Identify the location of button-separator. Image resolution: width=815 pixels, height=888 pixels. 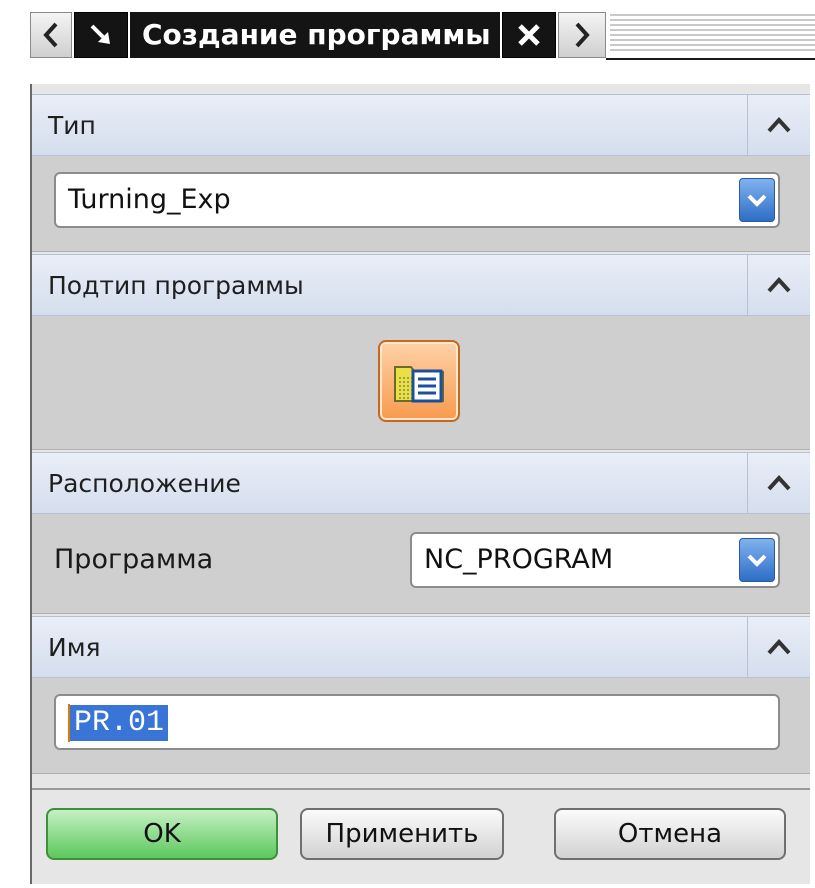
(421, 789).